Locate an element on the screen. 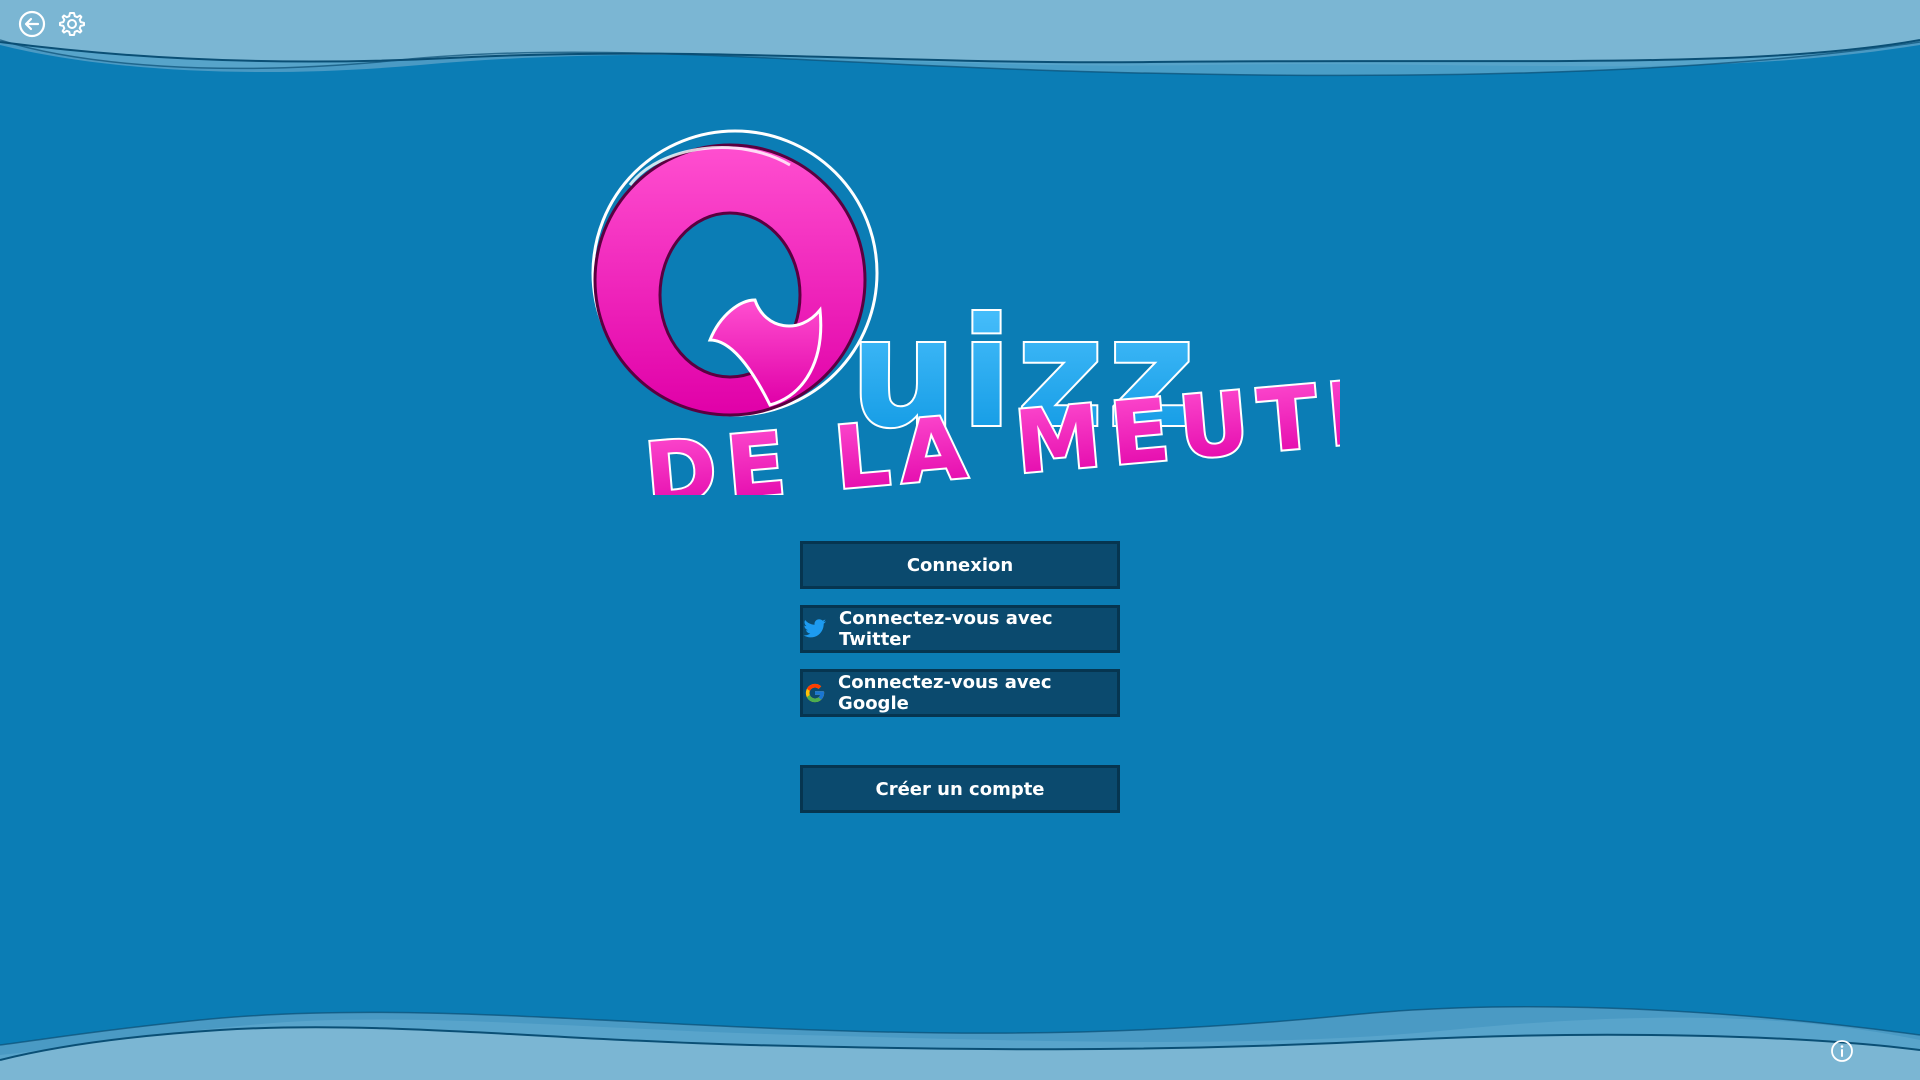 The image size is (1920, 1080). login-button-label: Connexion is located at coordinates (960, 565).